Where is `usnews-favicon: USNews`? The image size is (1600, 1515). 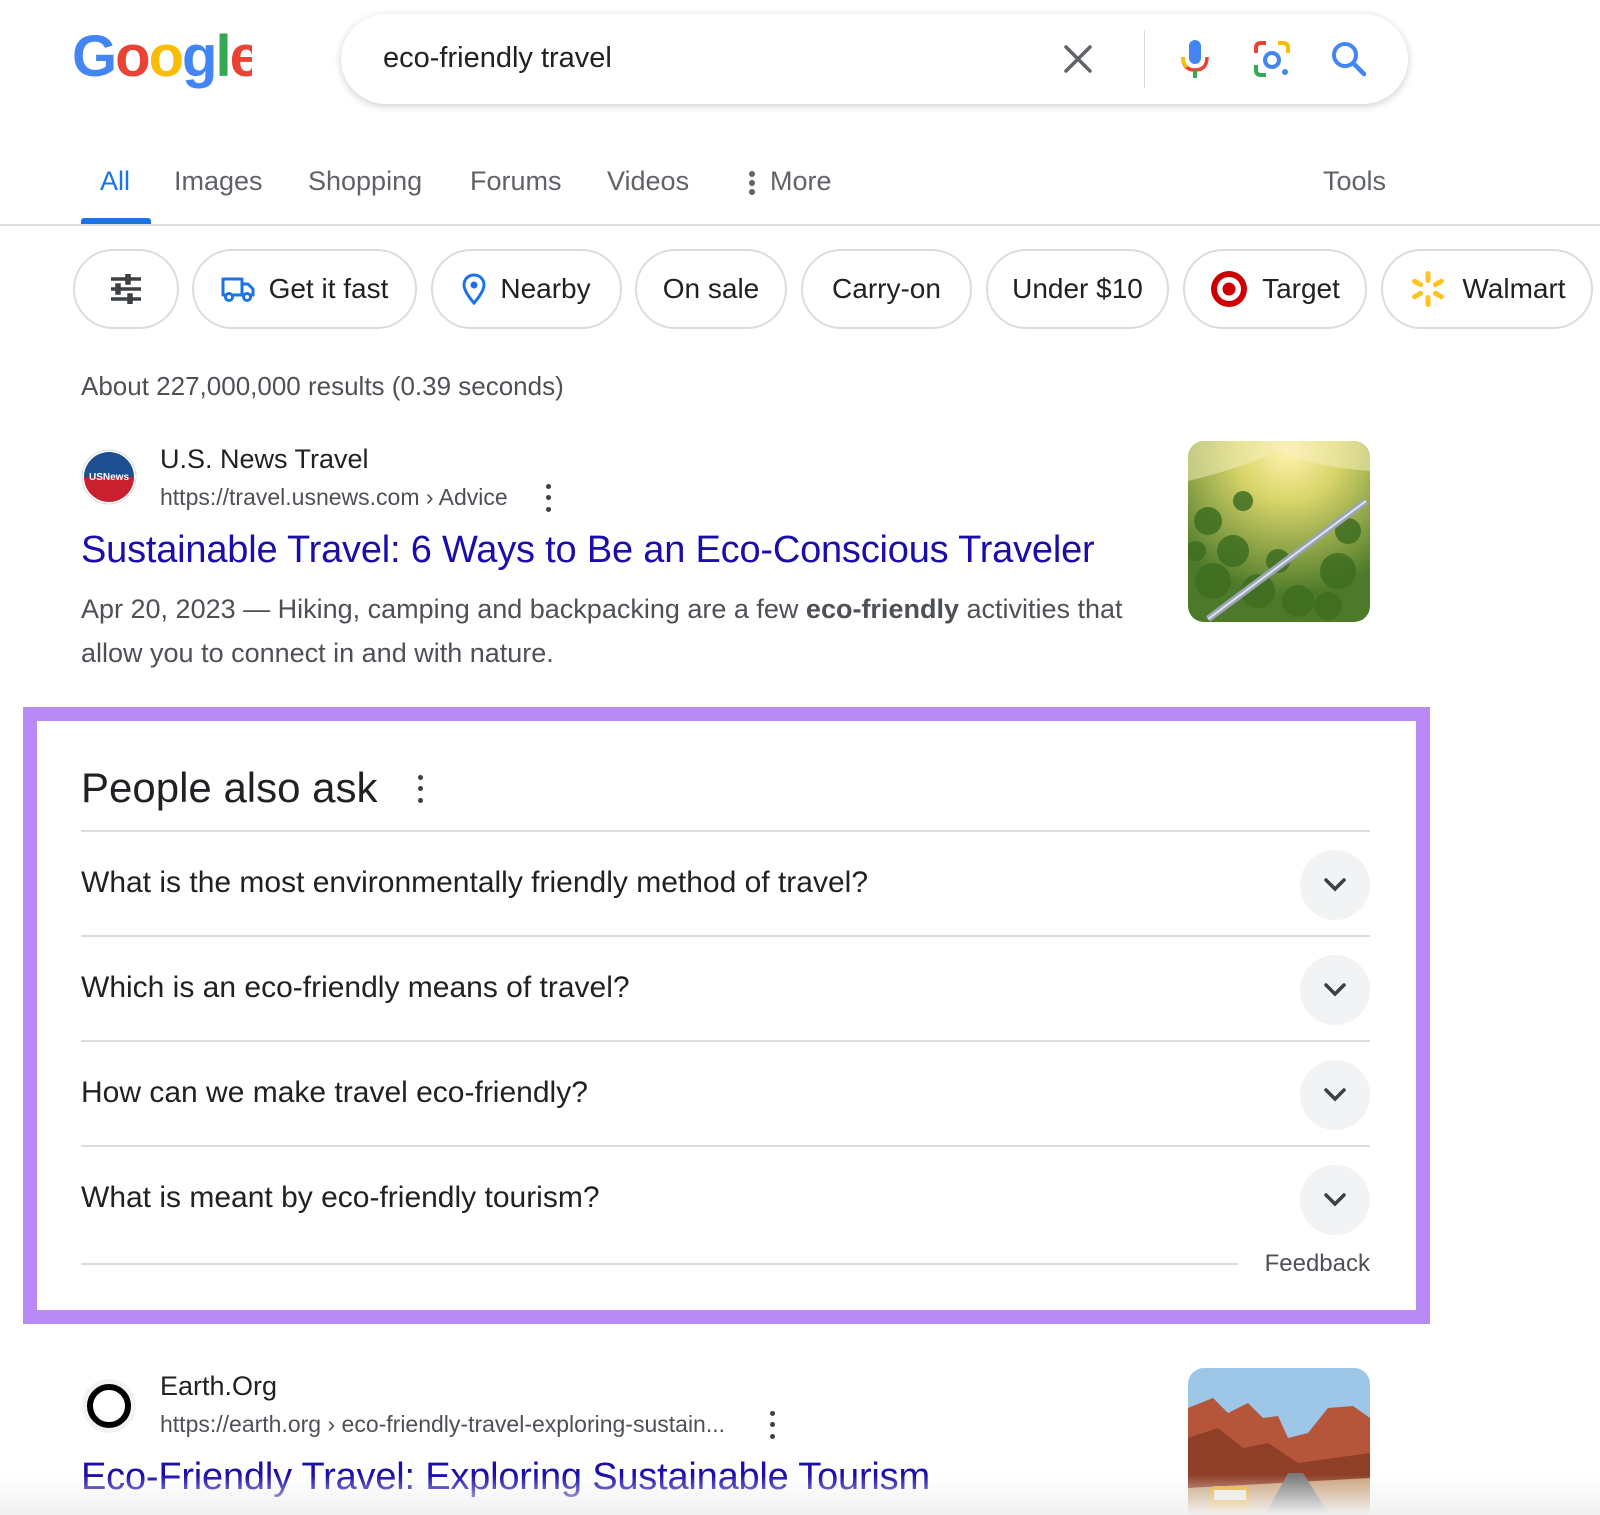 usnews-favicon: USNews is located at coordinates (109, 477).